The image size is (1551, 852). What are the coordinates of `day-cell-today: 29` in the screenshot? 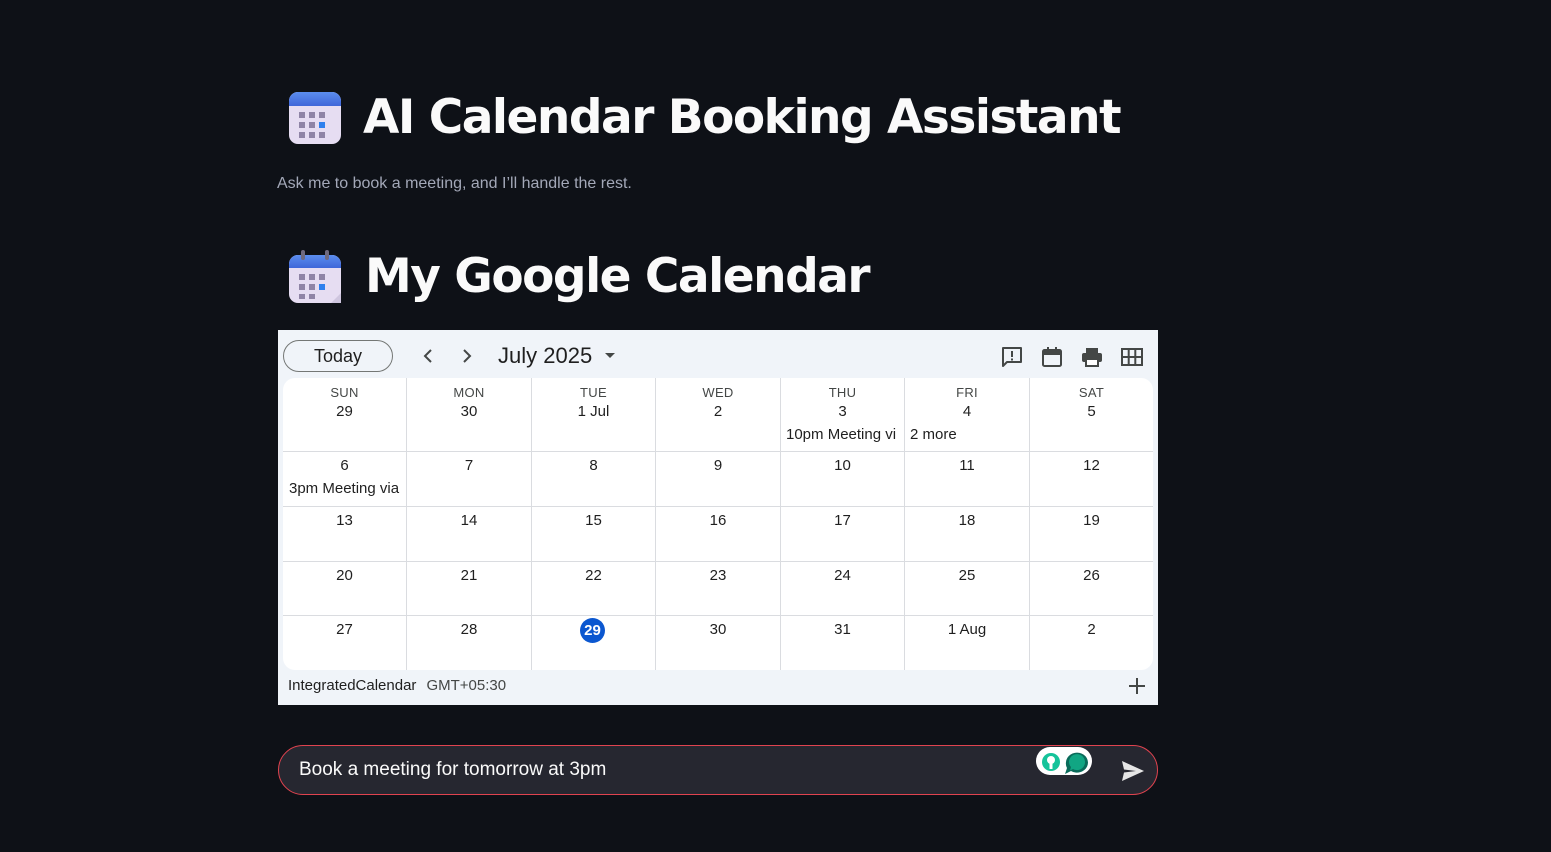 It's located at (594, 643).